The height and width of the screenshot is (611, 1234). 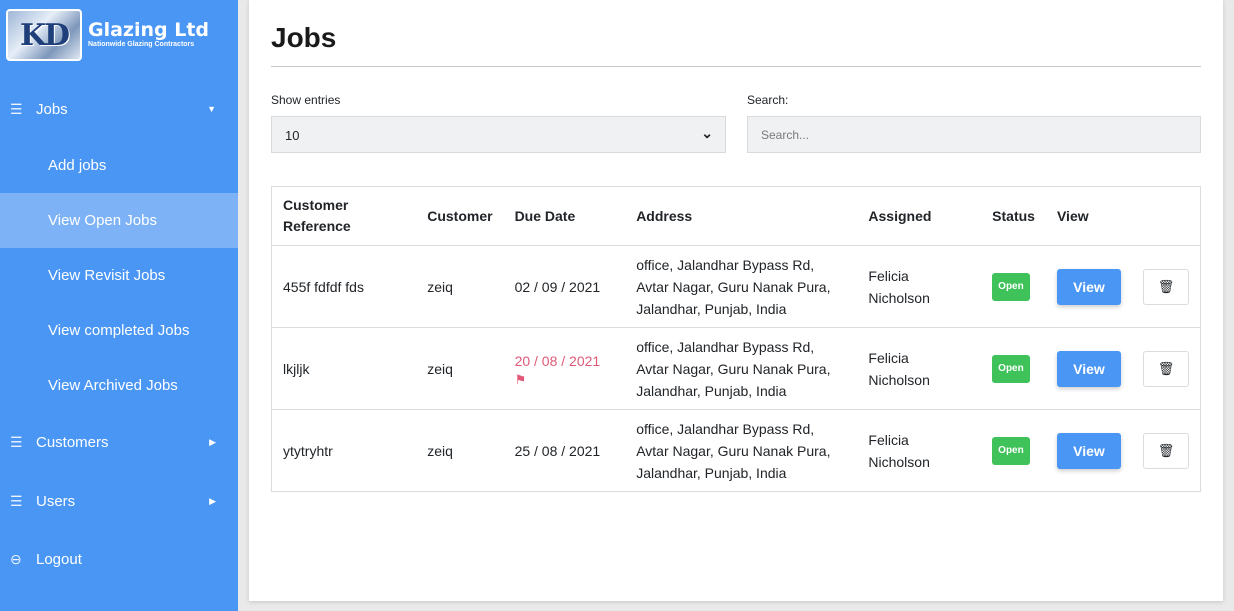 What do you see at coordinates (498, 134) in the screenshot?
I see `entries-select: 10 ⌄` at bounding box center [498, 134].